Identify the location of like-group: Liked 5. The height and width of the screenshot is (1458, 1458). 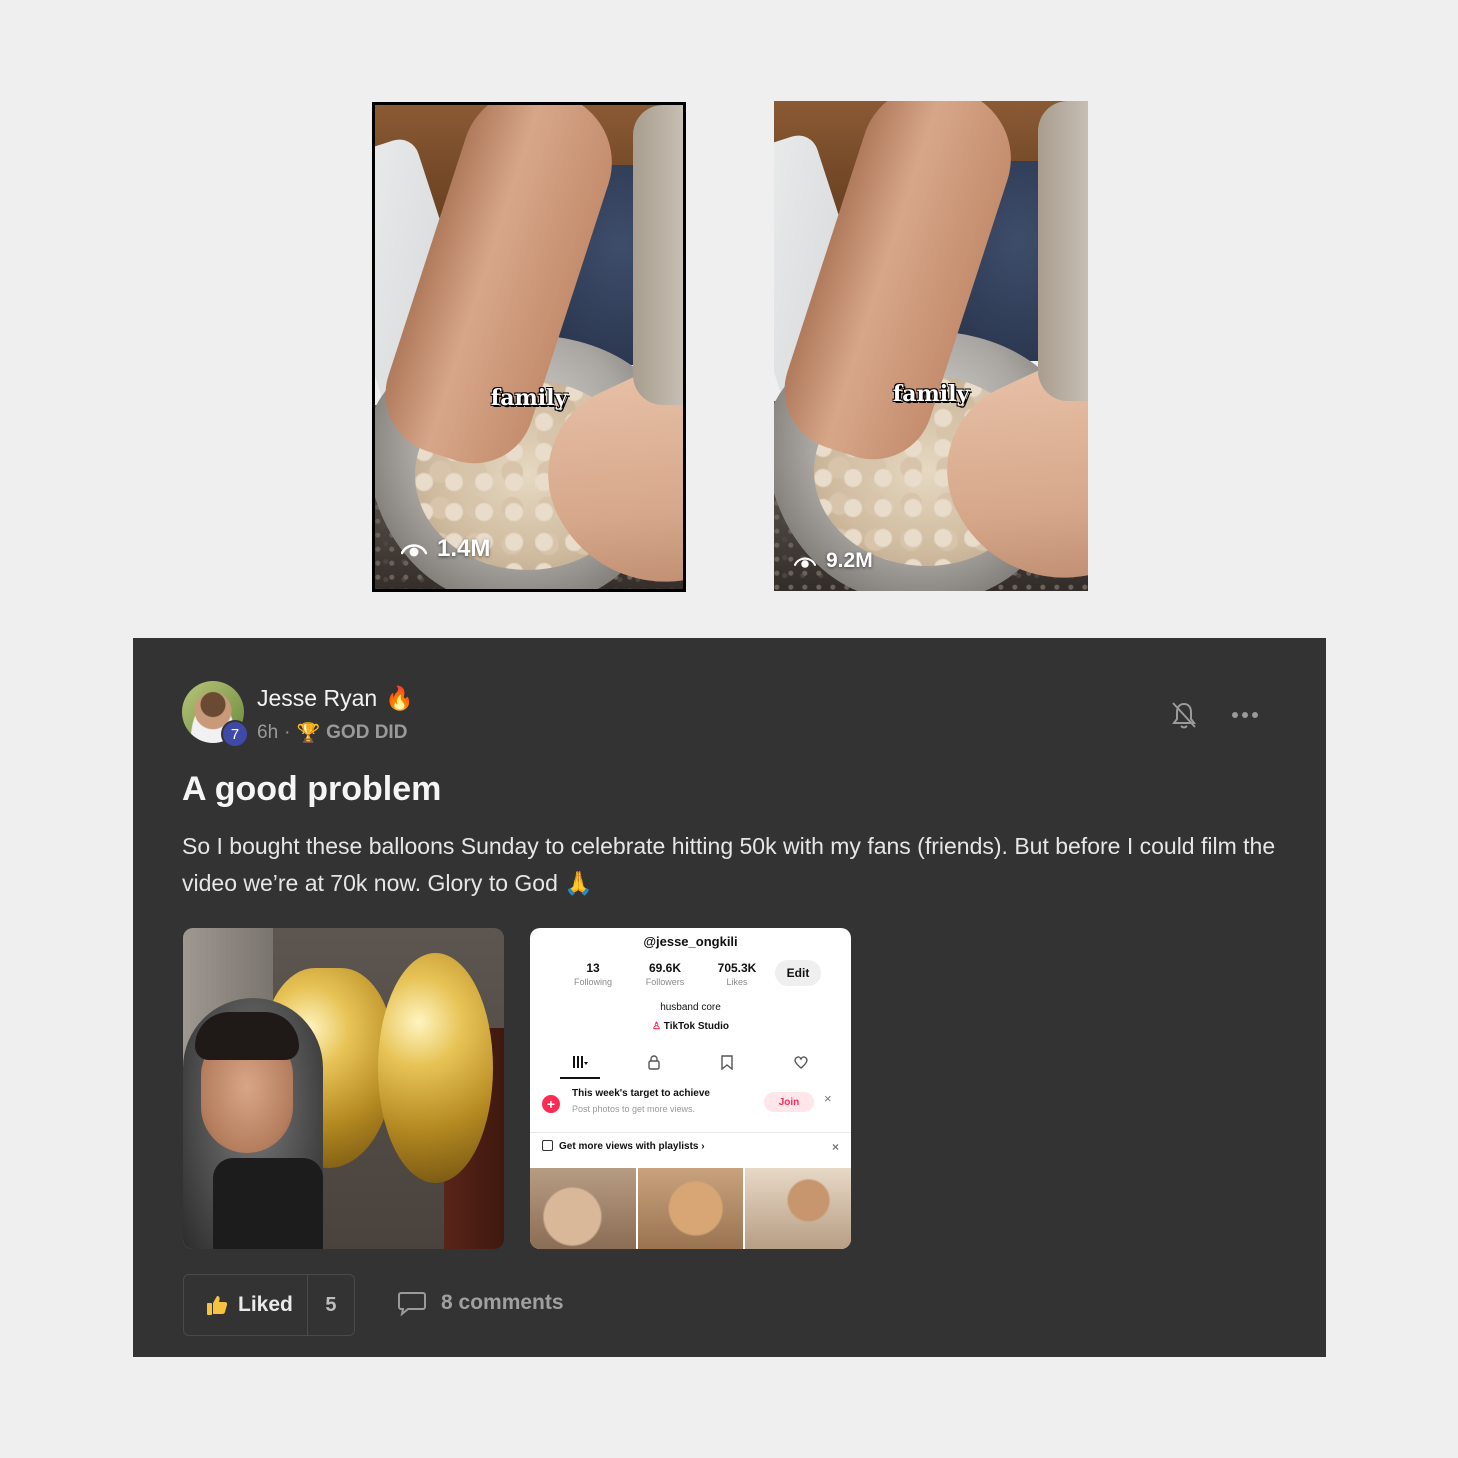
(269, 1305).